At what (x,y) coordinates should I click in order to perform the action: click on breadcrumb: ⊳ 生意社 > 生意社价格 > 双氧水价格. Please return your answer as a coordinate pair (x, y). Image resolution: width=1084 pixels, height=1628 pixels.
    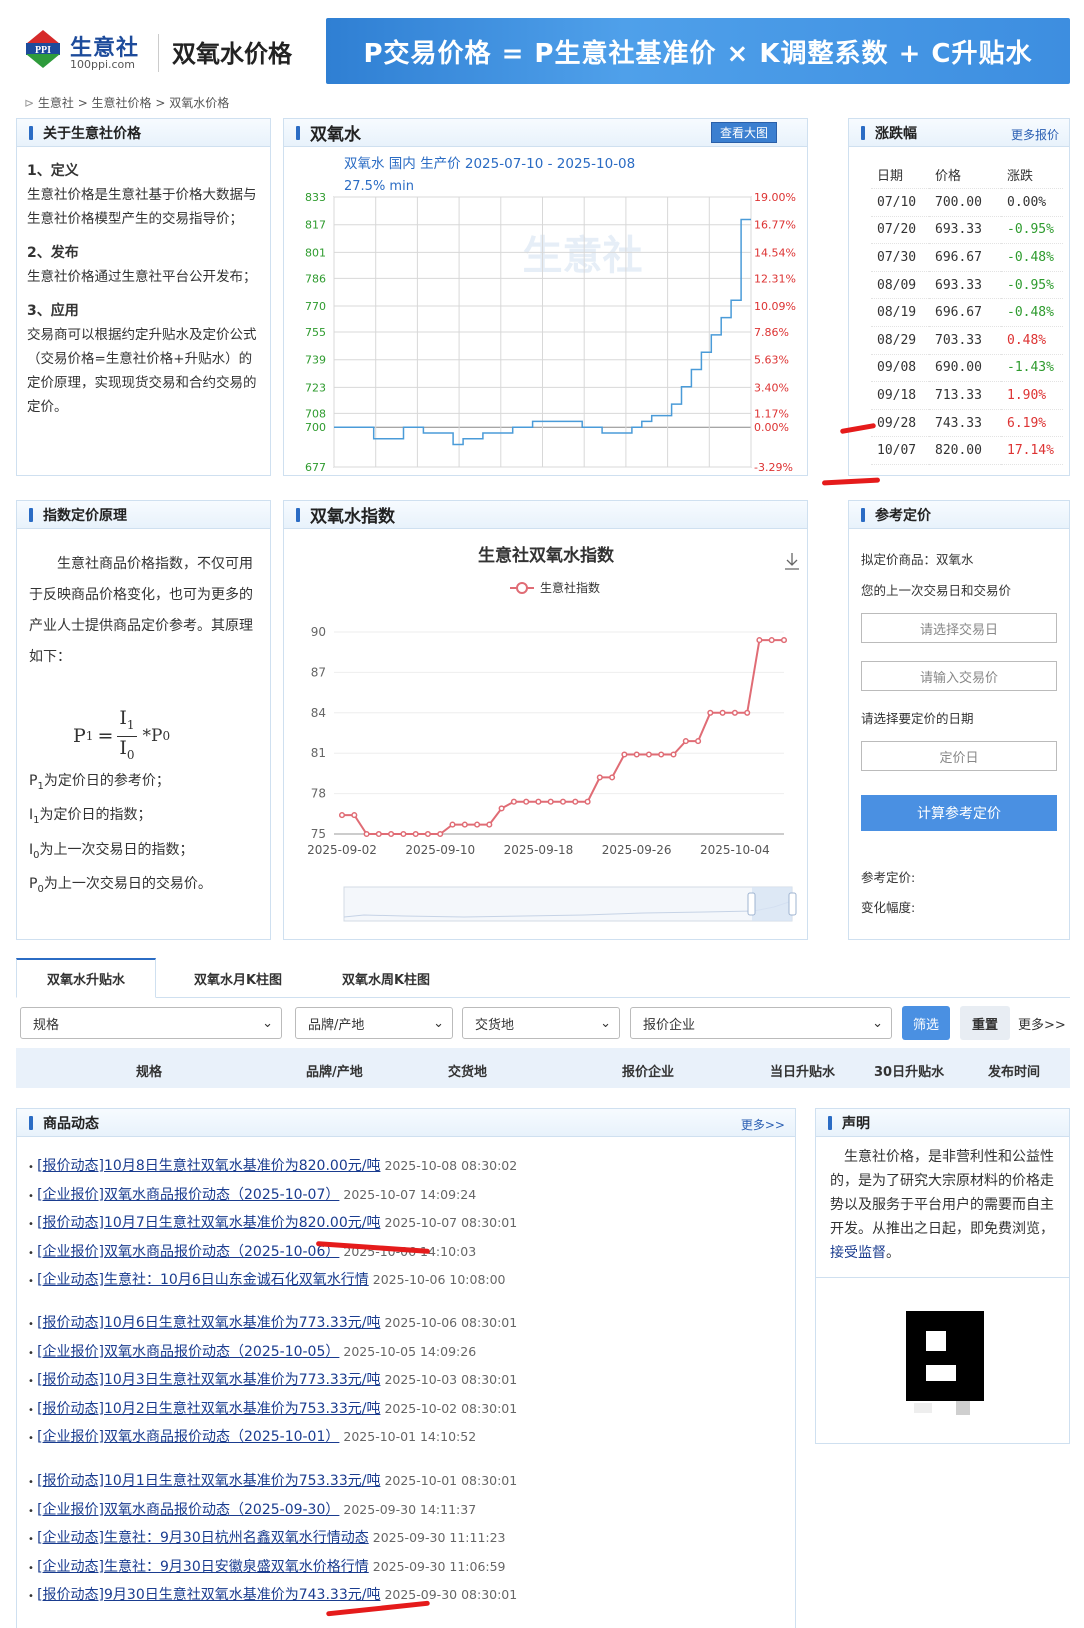
    Looking at the image, I should click on (126, 102).